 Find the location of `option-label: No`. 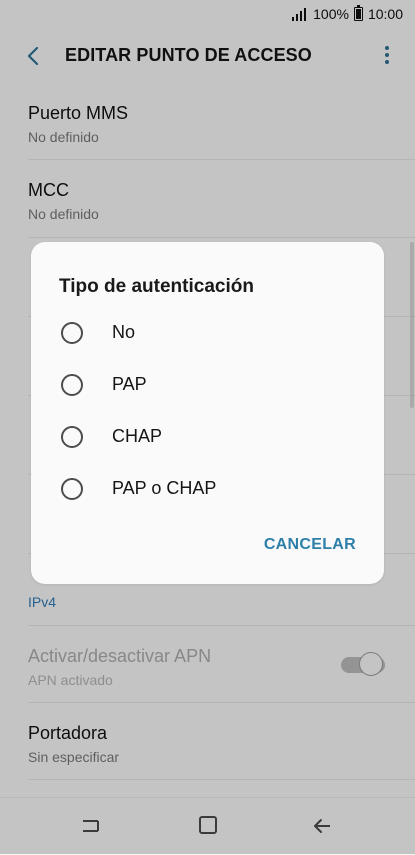

option-label: No is located at coordinates (124, 332).